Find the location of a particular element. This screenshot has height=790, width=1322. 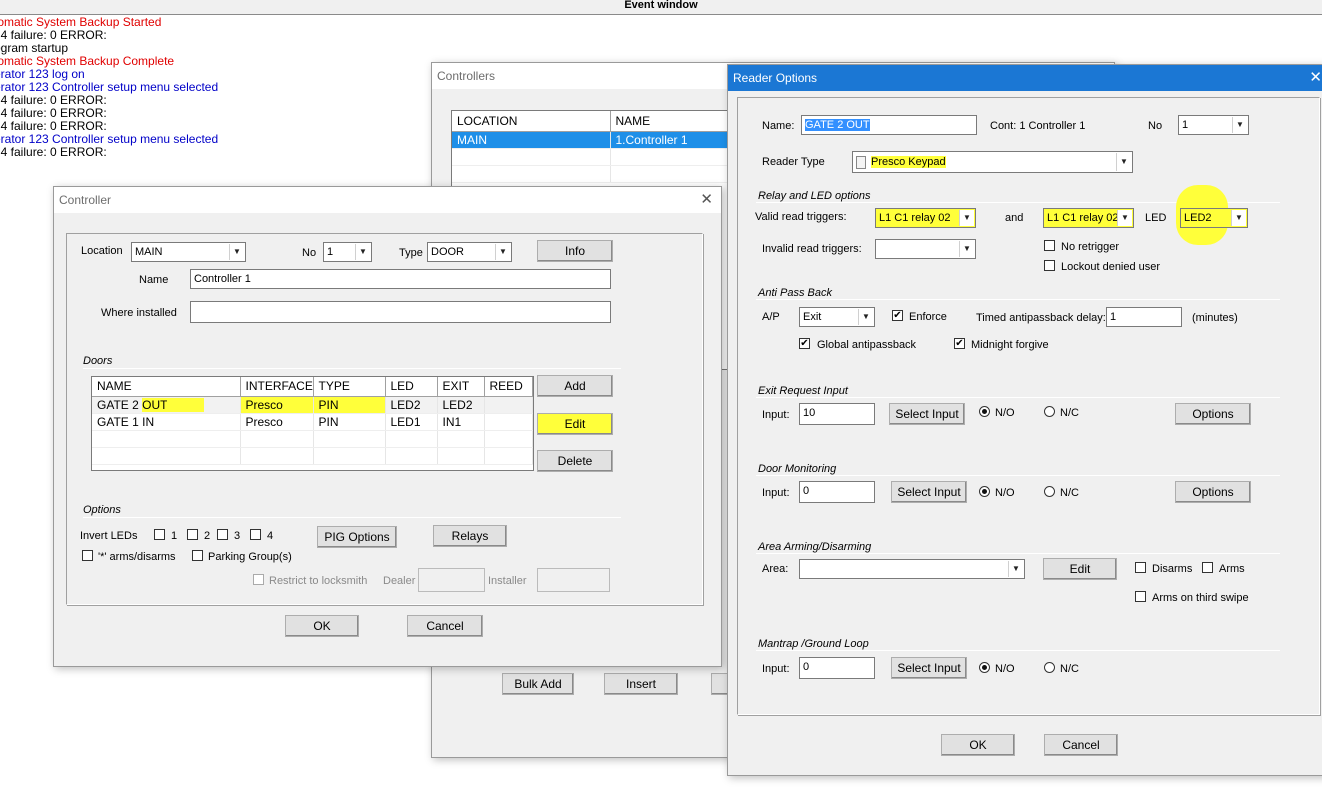

bulk-add-button: Bulk Add is located at coordinates (538, 684).